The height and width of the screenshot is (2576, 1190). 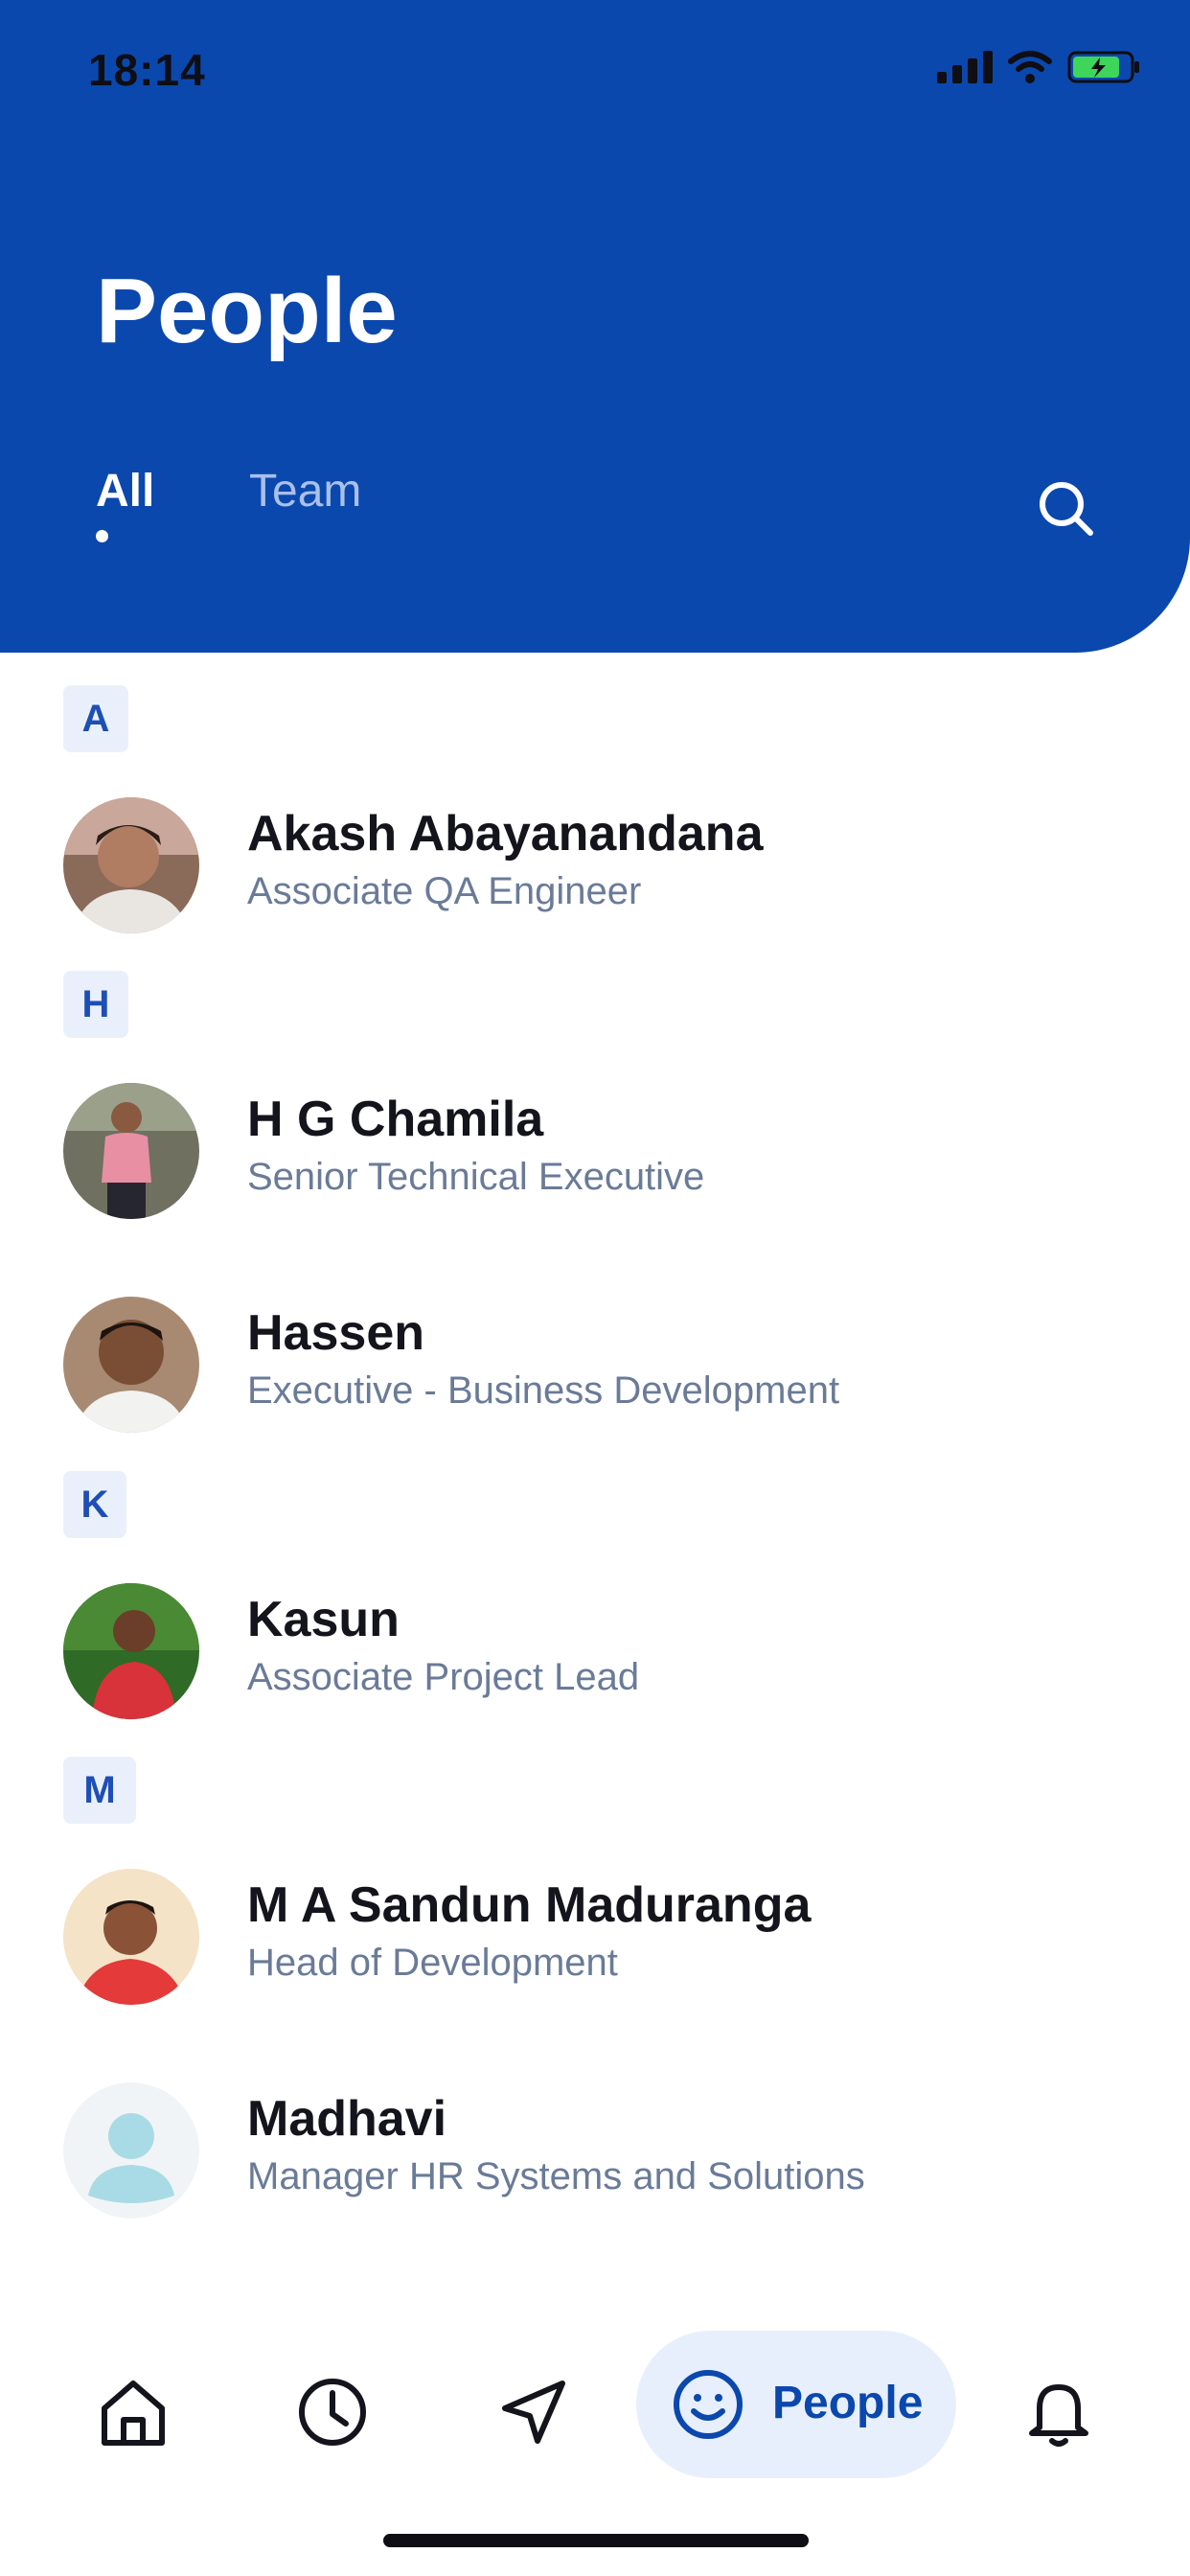 I want to click on status-icons, so click(x=1039, y=67).